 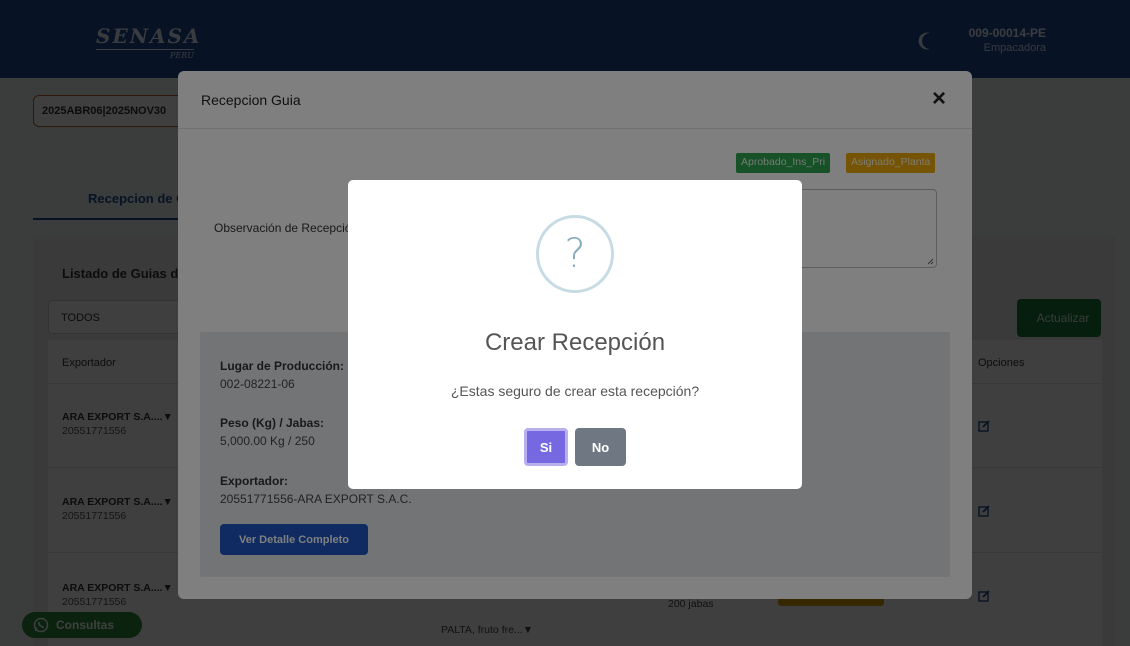 I want to click on dialog-title: Crear Recepción, so click(x=575, y=342).